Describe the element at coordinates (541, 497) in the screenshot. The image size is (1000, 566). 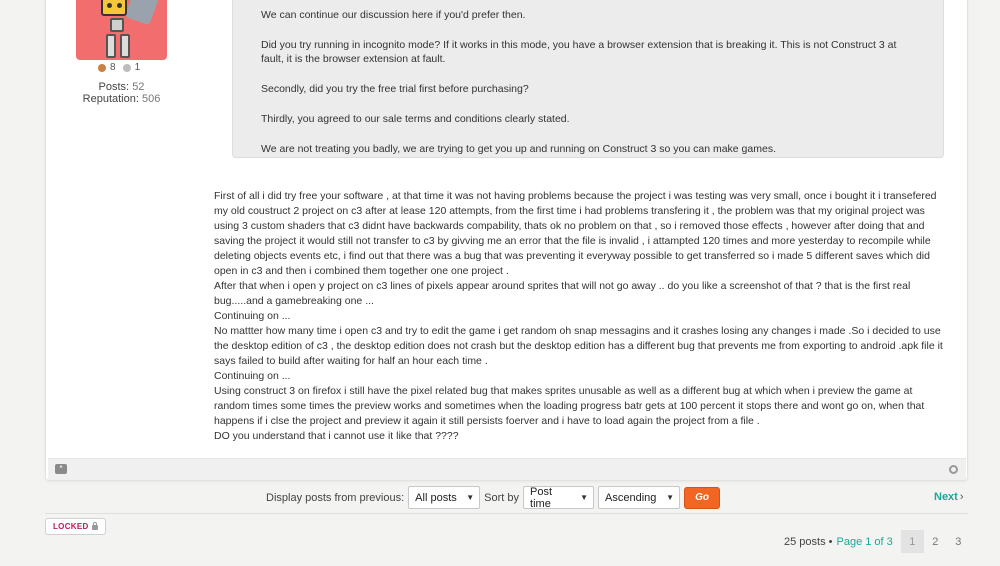
I see `sort-by-value: Post time` at that location.